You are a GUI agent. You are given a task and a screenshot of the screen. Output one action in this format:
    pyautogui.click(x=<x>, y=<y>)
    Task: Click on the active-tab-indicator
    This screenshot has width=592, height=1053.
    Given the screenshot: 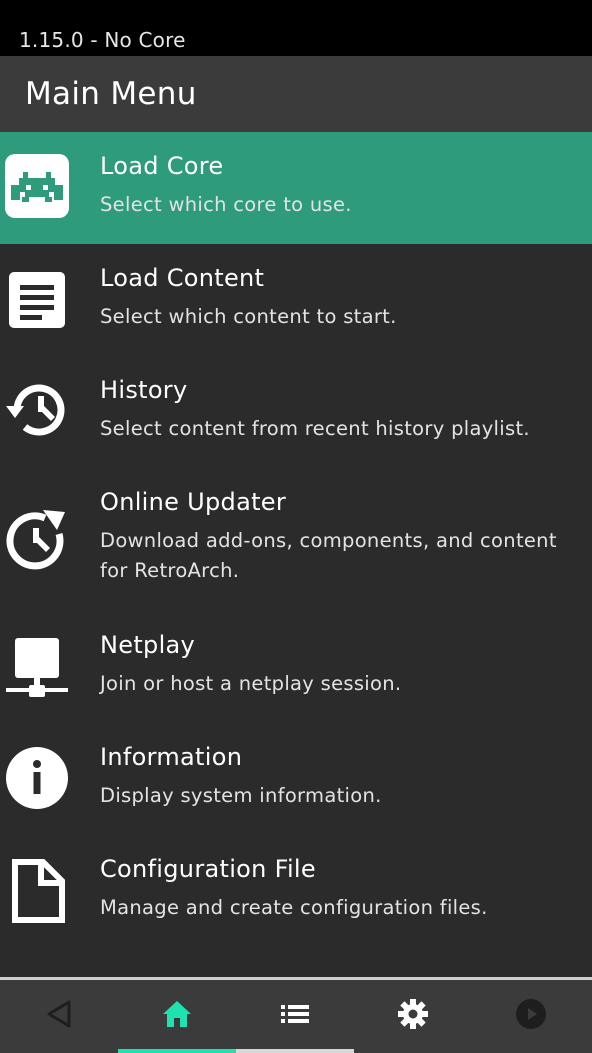 What is the action you would take?
    pyautogui.click(x=177, y=1051)
    